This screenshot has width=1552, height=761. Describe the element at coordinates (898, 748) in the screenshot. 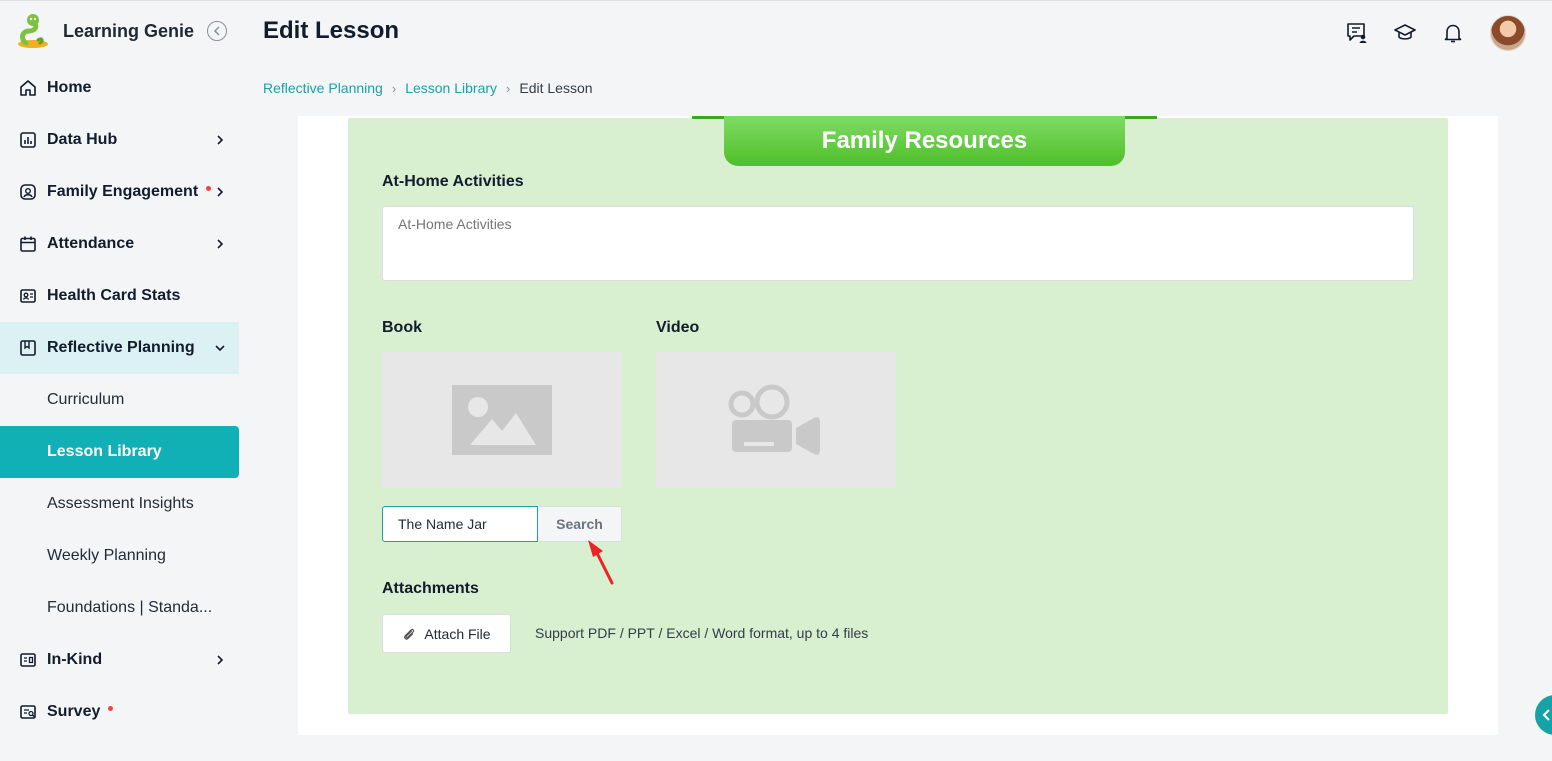

I see `bottom-strip` at that location.